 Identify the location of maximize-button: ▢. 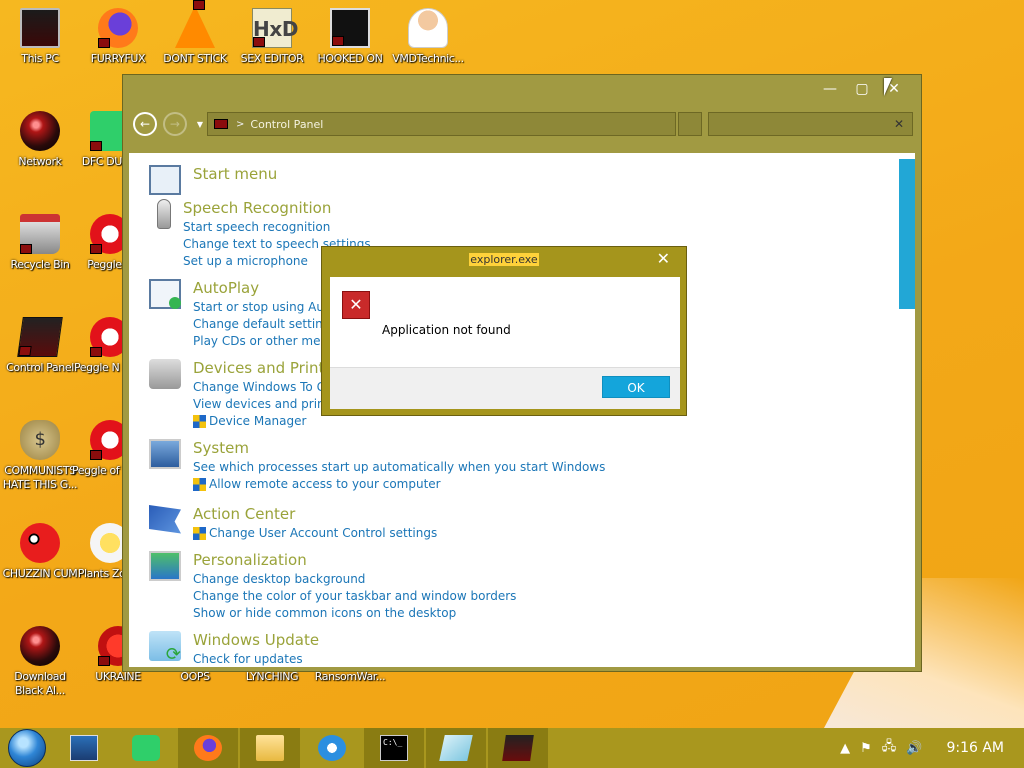
(862, 89).